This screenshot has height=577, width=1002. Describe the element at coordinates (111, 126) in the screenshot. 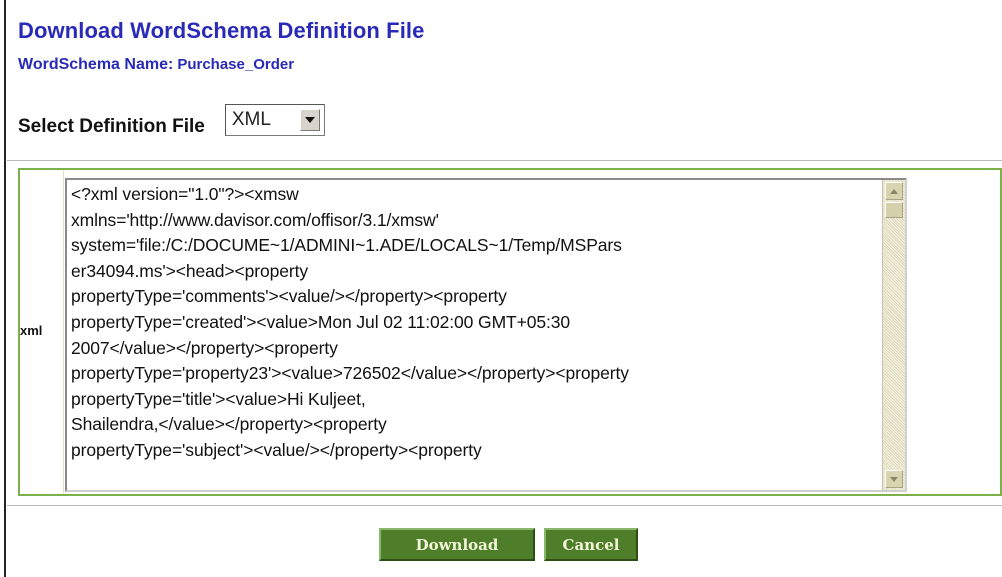

I see `definition-file-label: Select Definition File` at that location.